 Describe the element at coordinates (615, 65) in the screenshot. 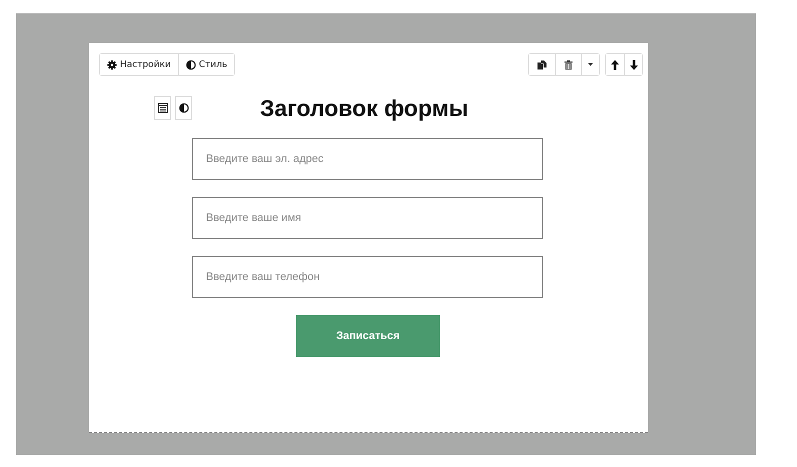

I see `arrow-up-icon` at that location.